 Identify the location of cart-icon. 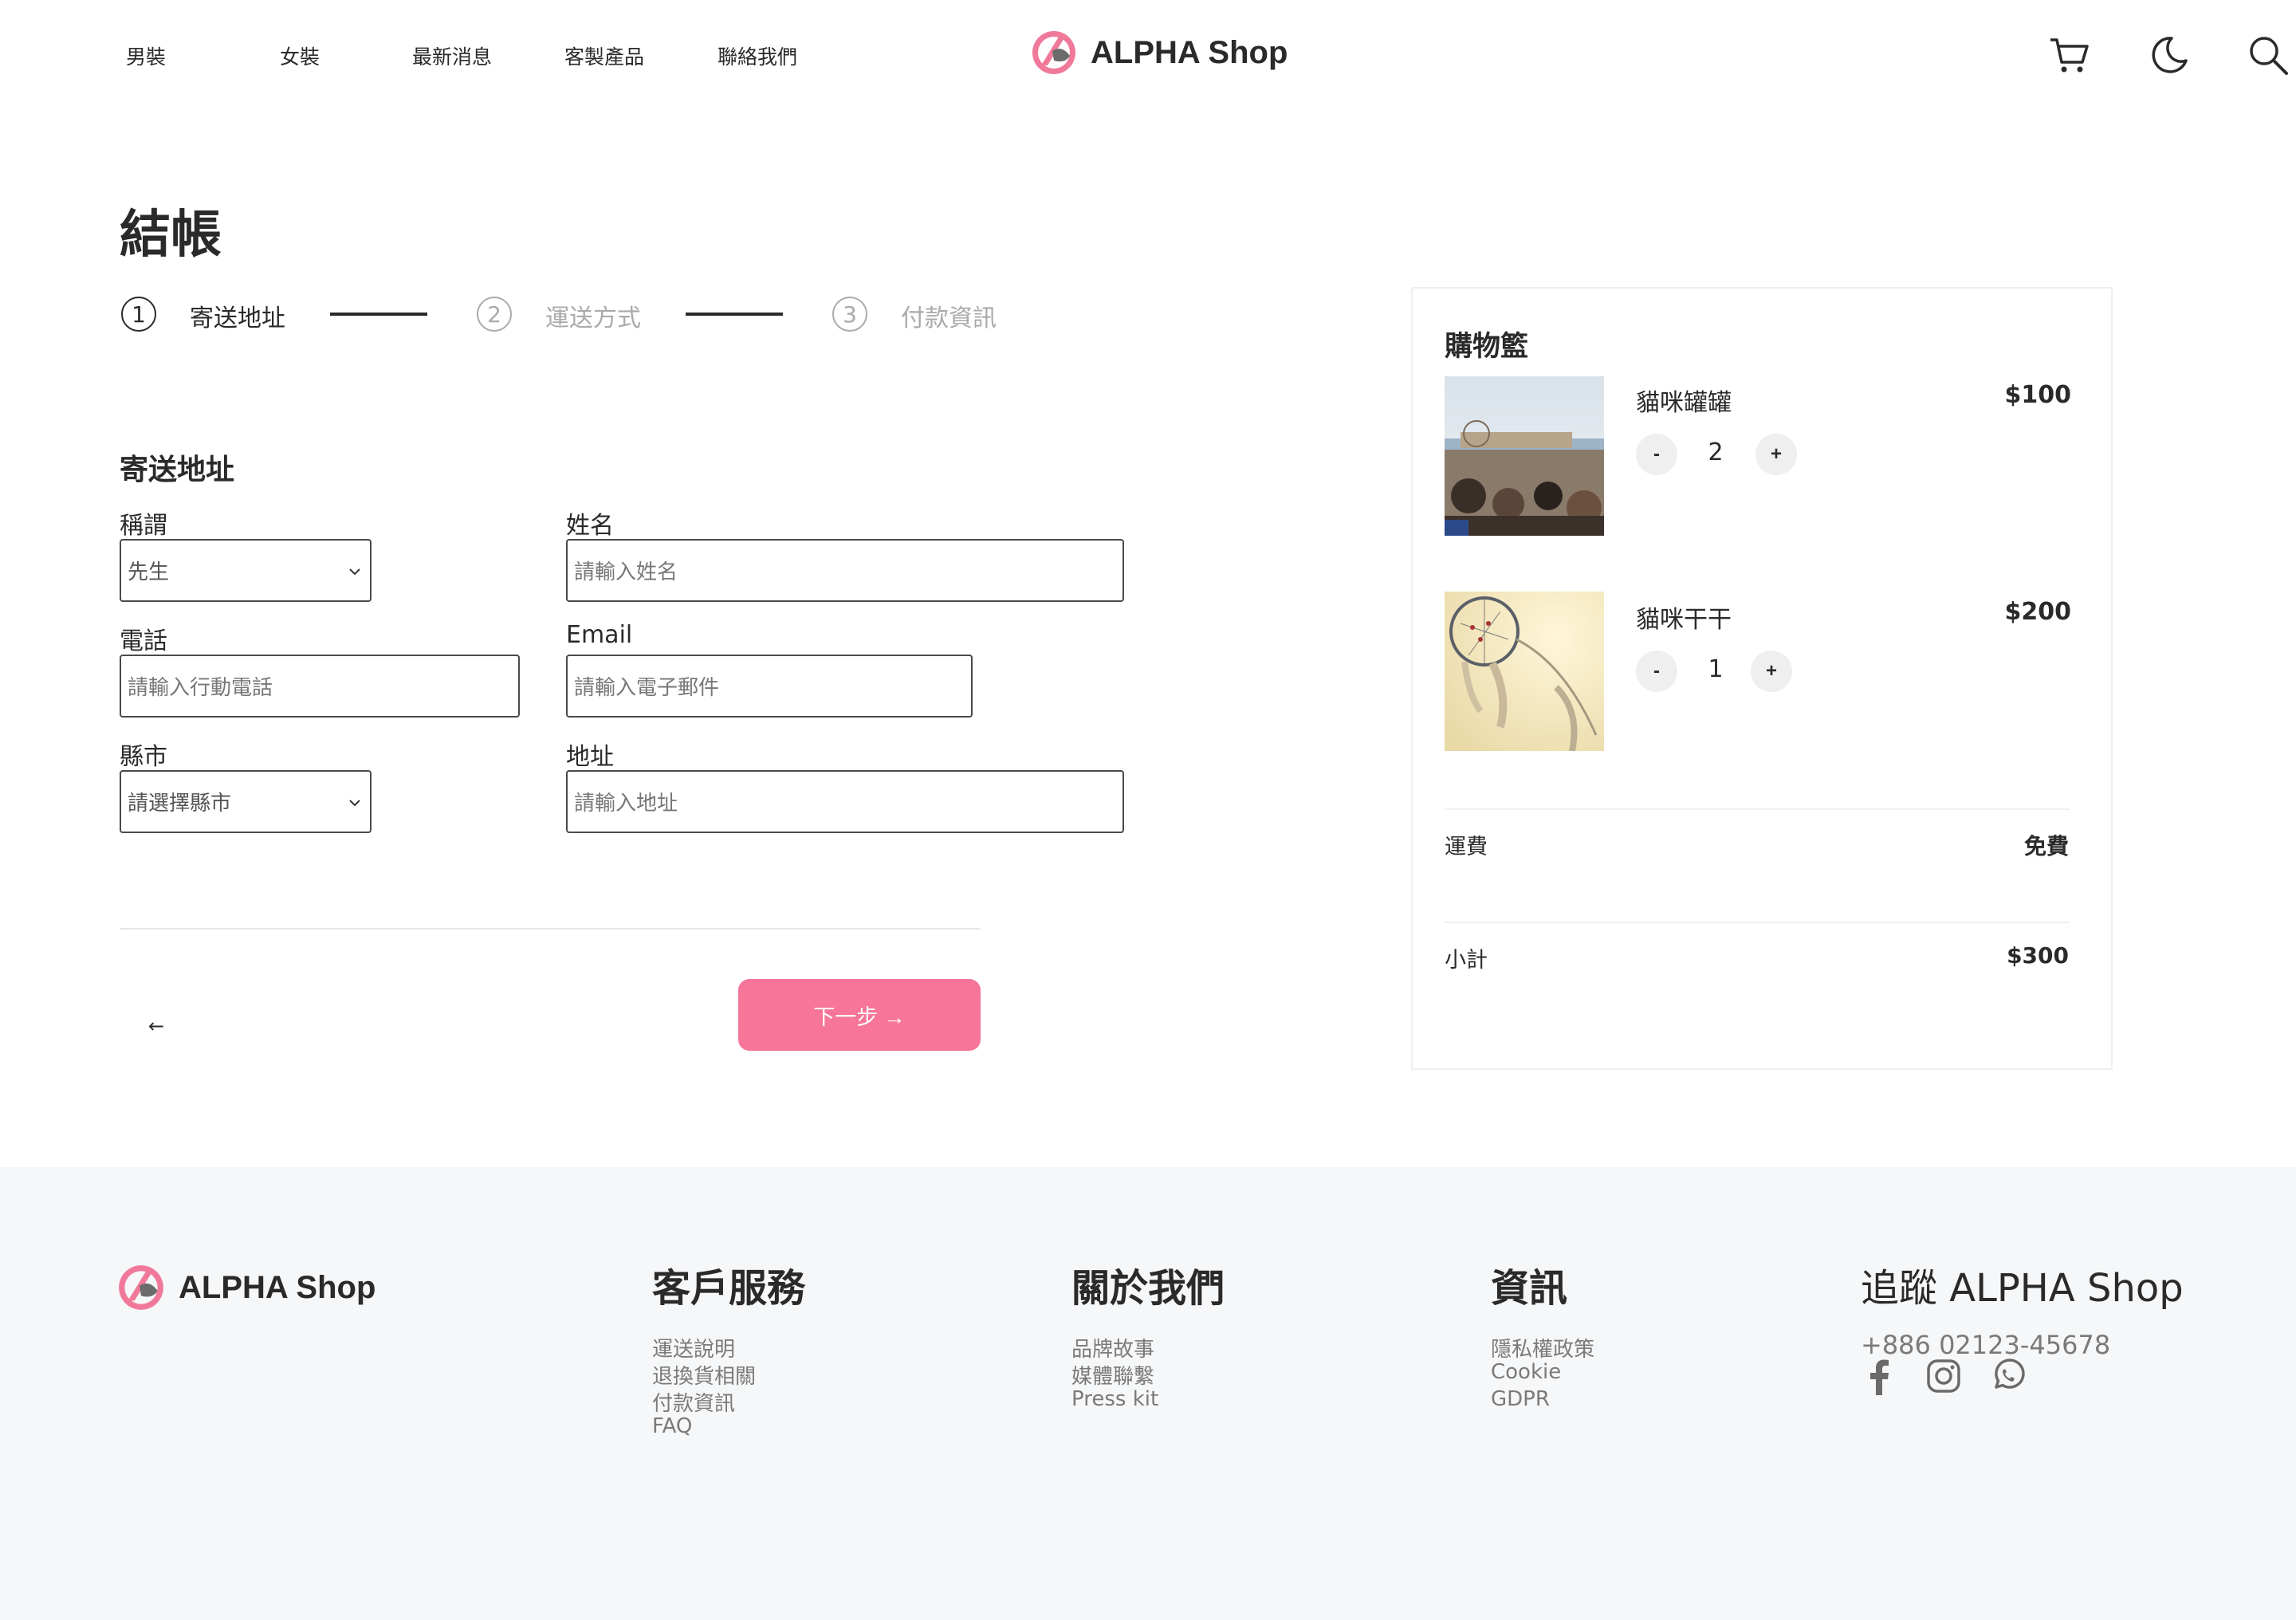
(2068, 55).